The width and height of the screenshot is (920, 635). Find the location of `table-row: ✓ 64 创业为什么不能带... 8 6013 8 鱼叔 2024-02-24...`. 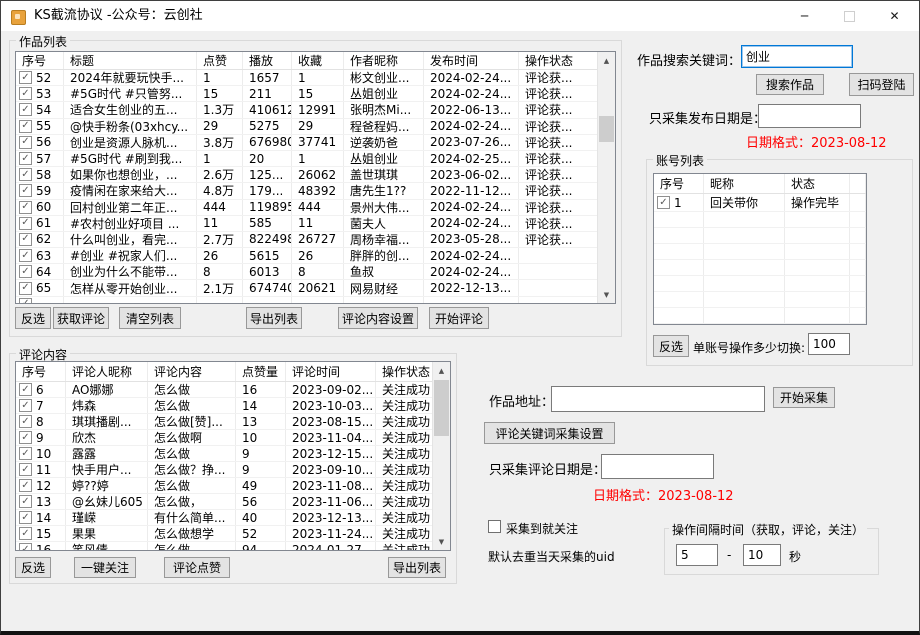

table-row: ✓ 64 创业为什么不能带... 8 6013 8 鱼叔 2024-02-24... is located at coordinates (307, 272).